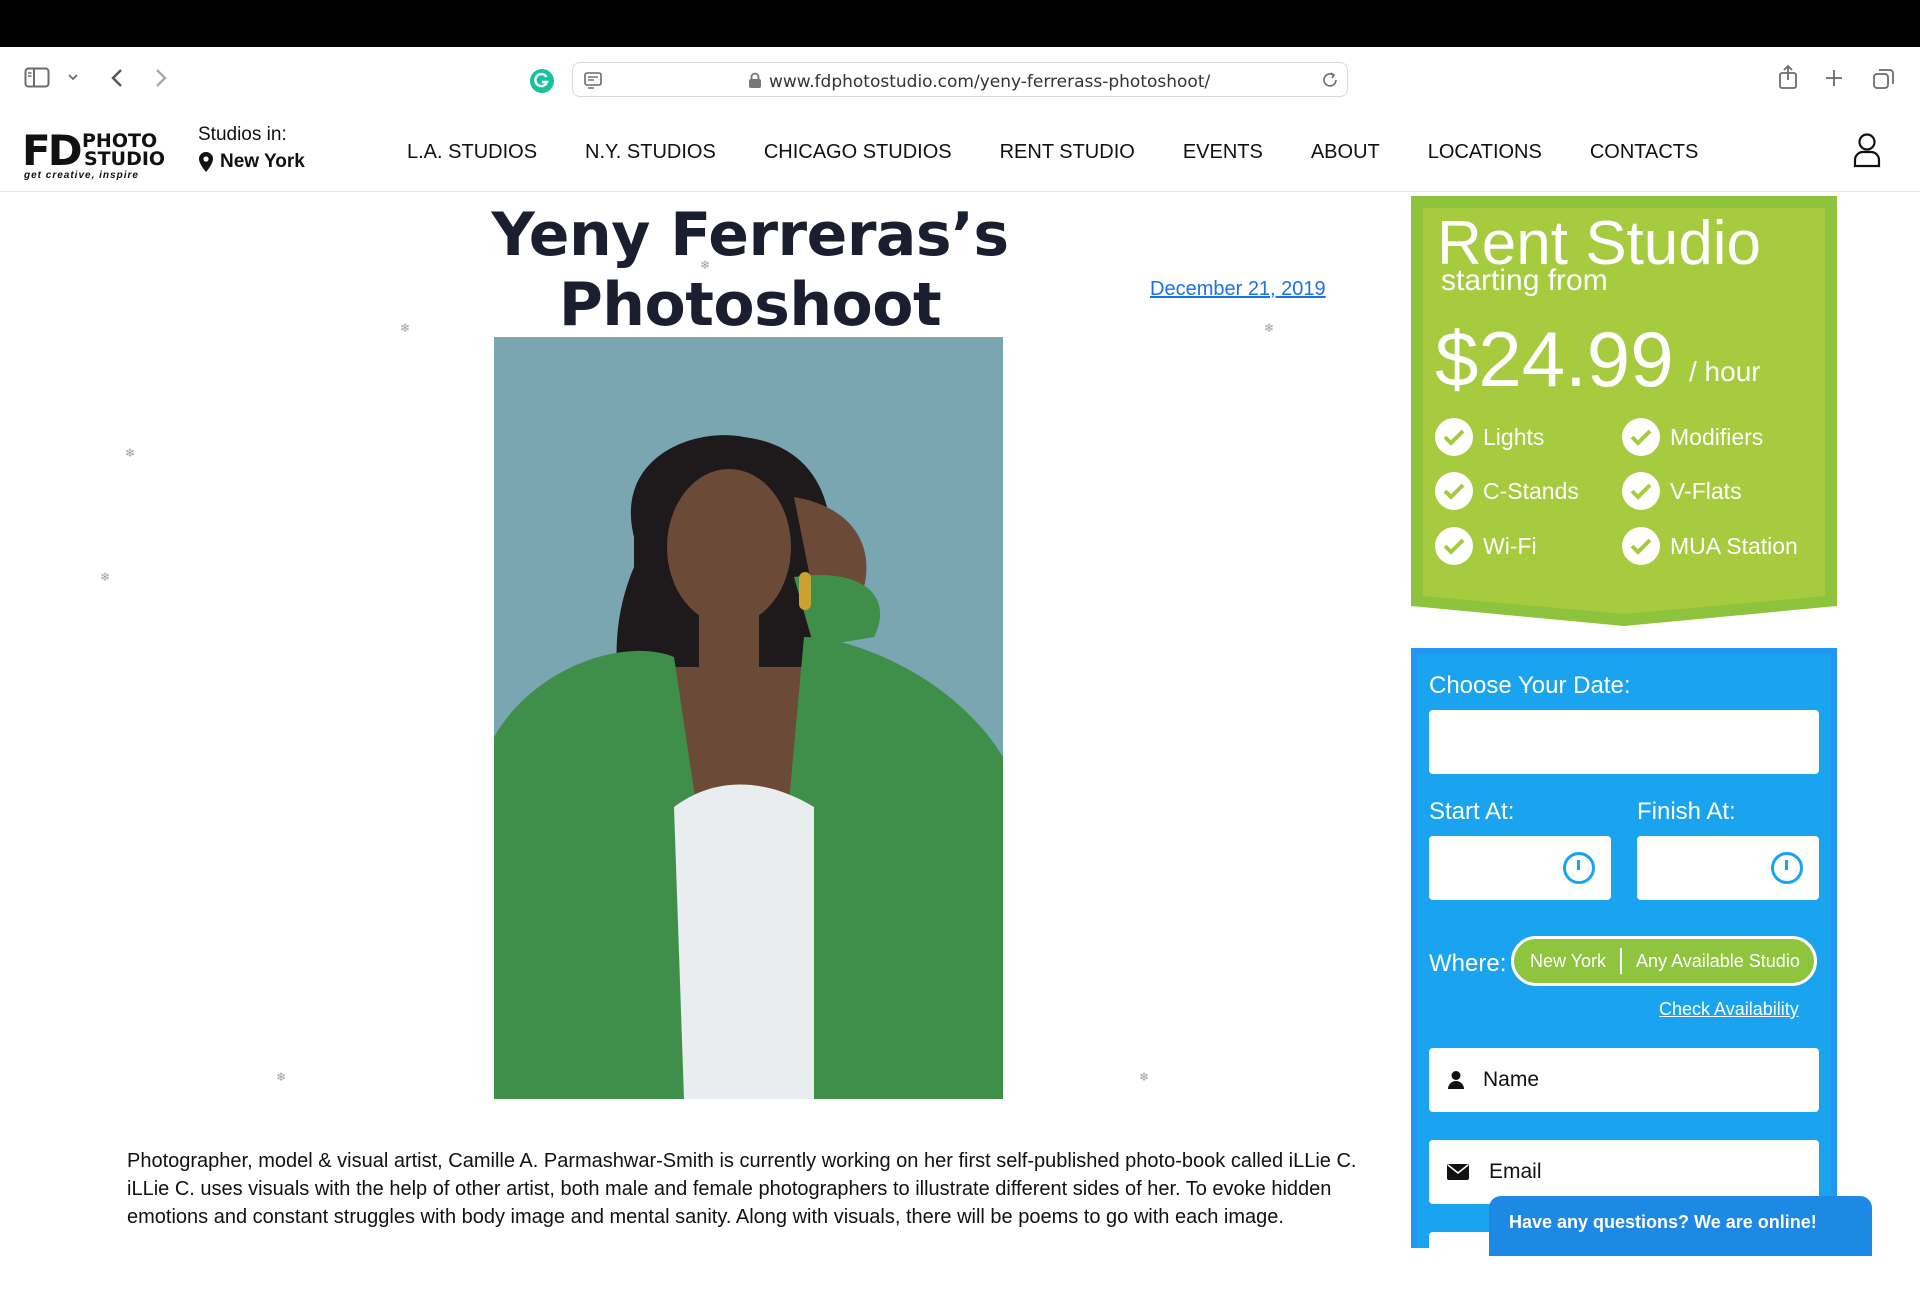  I want to click on nav-locations: LOCATIONS, so click(1485, 152).